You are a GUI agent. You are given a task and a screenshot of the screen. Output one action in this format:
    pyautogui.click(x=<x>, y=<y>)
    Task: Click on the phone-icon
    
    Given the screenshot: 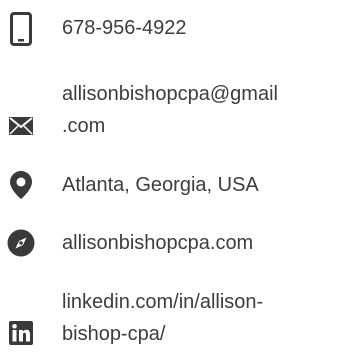 What is the action you would take?
    pyautogui.click(x=21, y=29)
    